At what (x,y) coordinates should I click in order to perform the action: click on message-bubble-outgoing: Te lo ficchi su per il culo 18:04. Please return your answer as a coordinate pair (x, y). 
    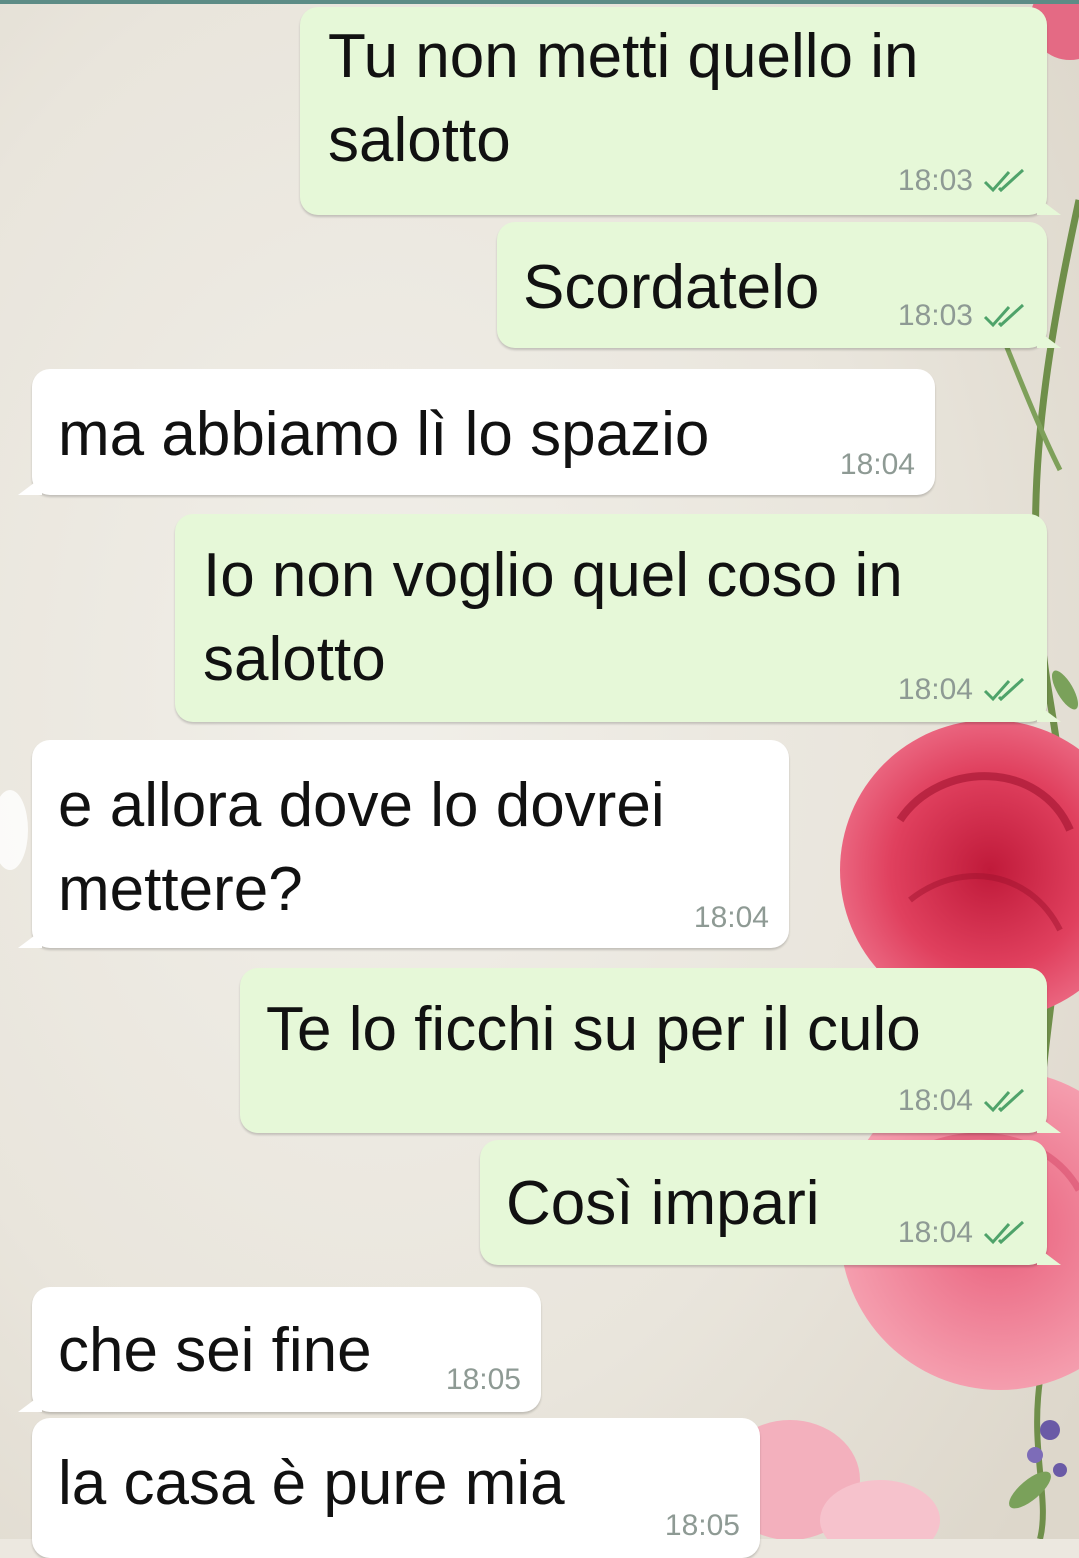
    Looking at the image, I should click on (650, 1050).